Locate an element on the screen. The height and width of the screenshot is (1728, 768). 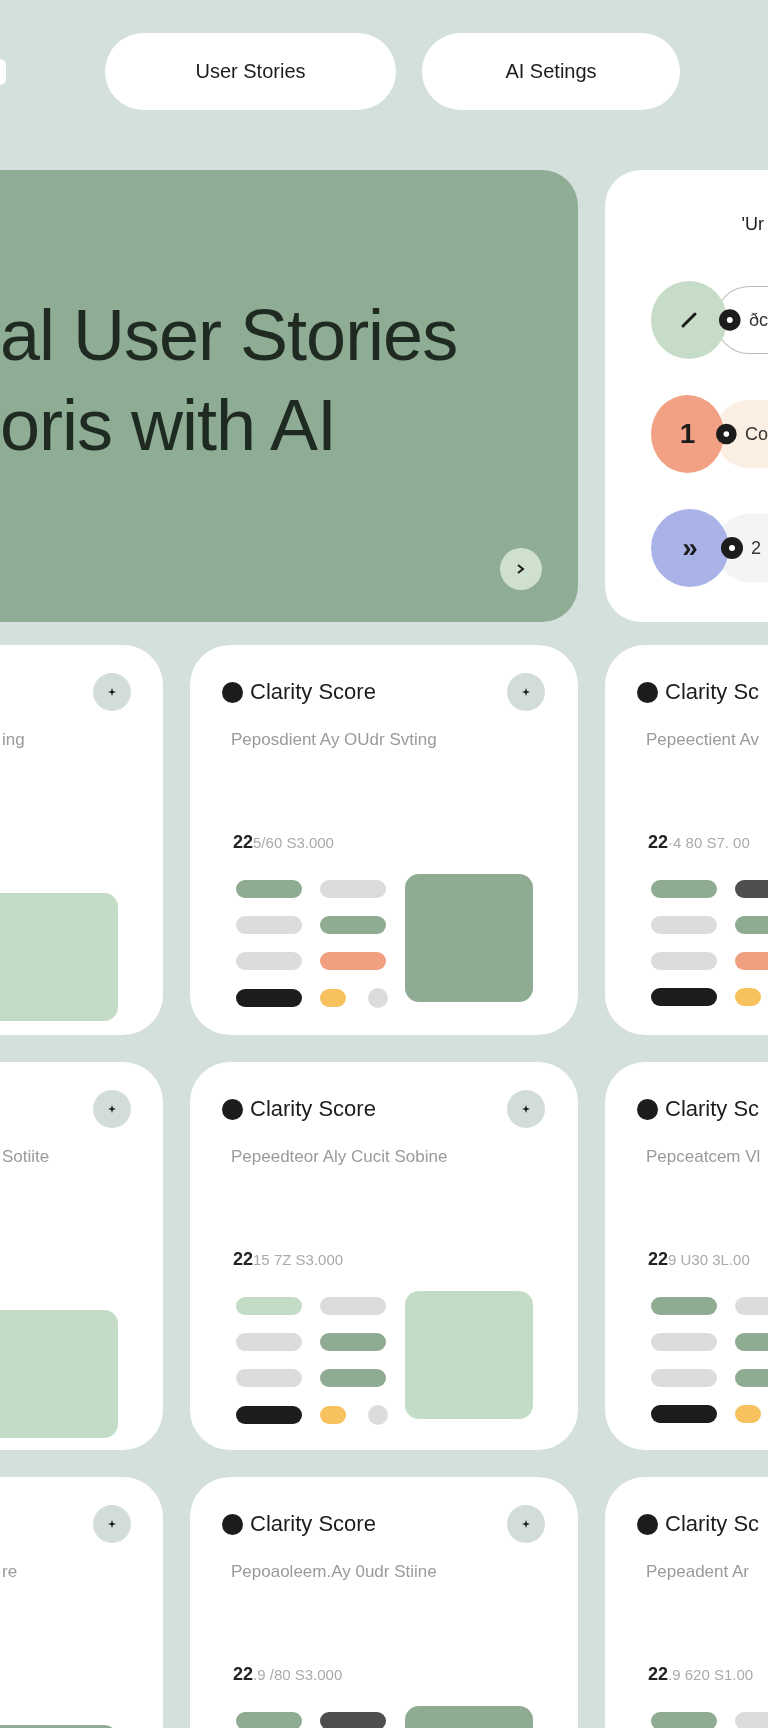
step-text: 2 is located at coordinates (756, 548).